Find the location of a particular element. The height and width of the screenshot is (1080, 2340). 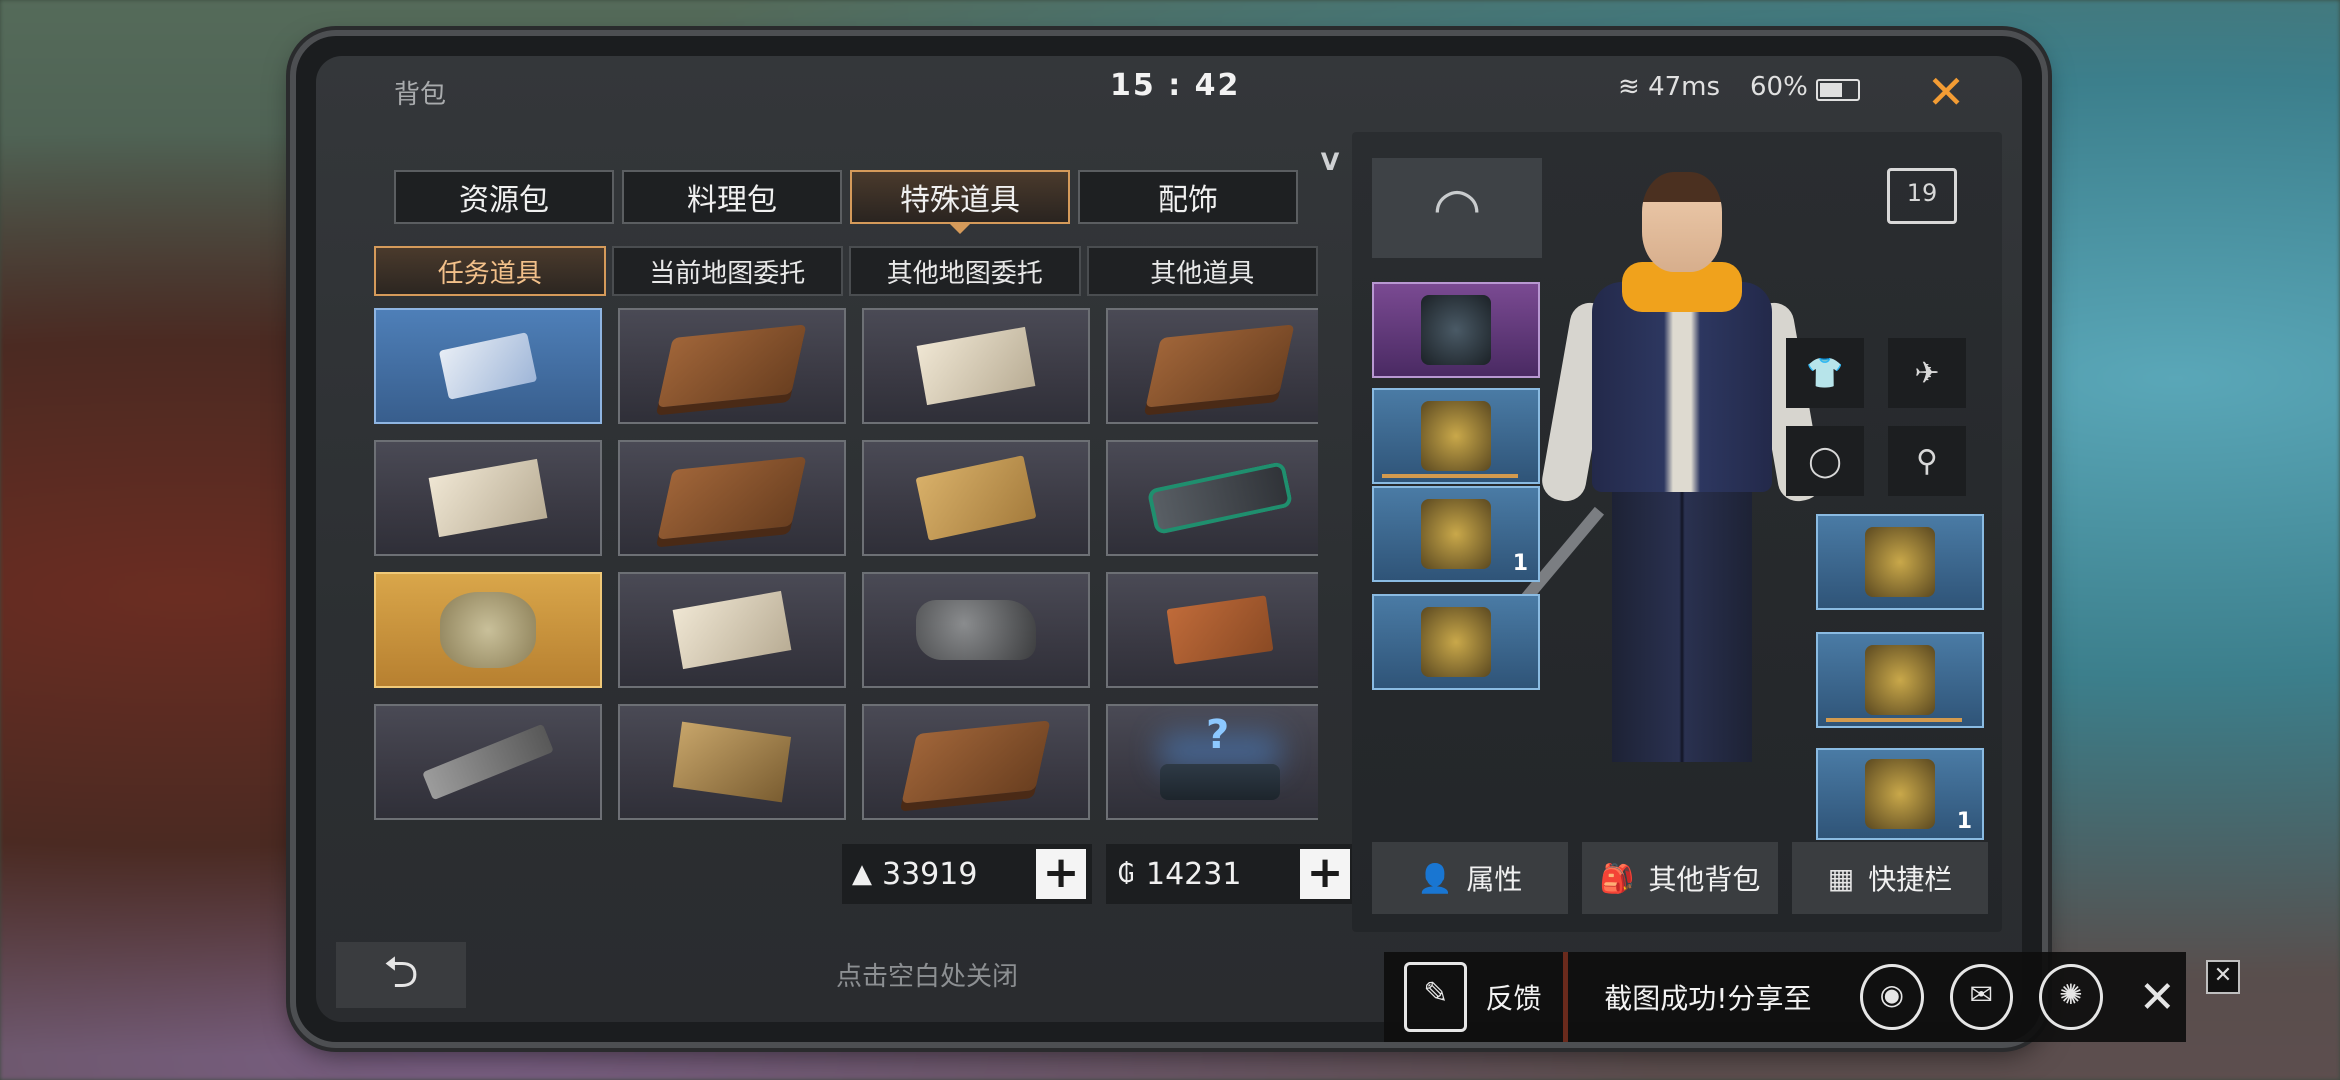

battery-percent: 60% is located at coordinates (1779, 87).